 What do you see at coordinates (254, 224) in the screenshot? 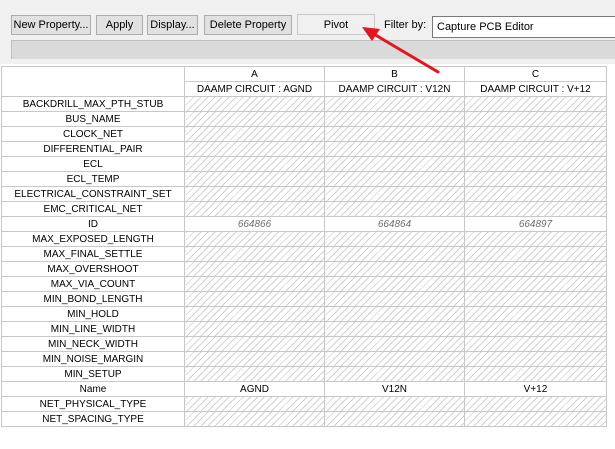
I see `property-cell: 664866` at bounding box center [254, 224].